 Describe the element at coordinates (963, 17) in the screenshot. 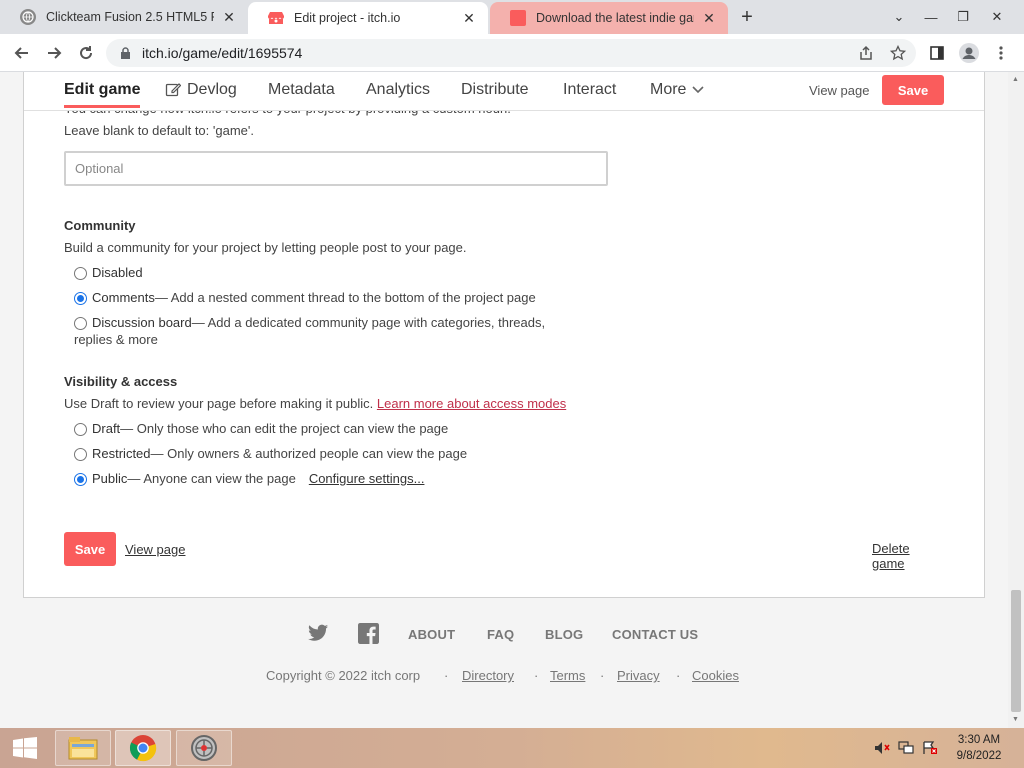

I see `restore-button: ❐` at that location.